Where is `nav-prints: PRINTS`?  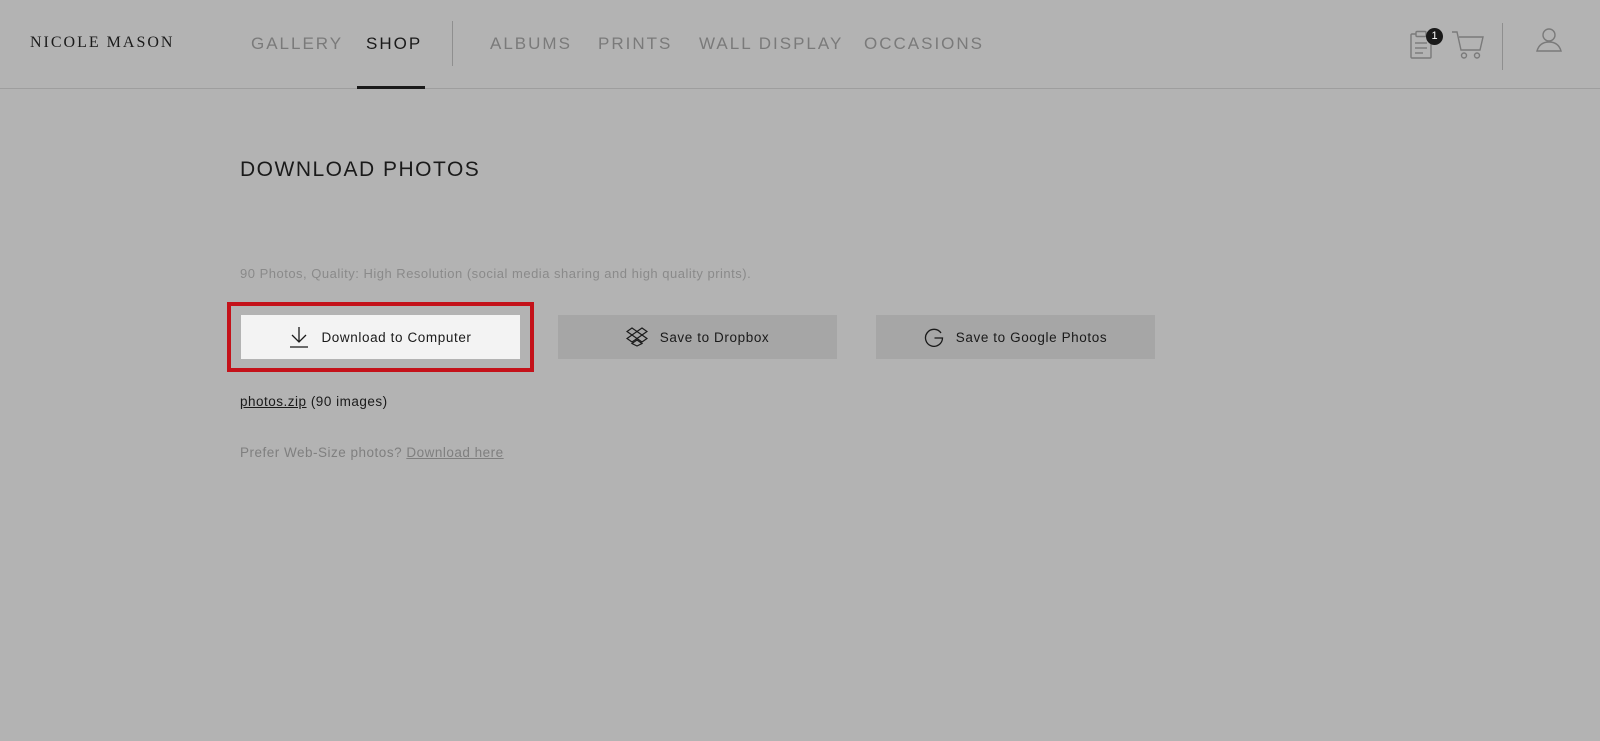
nav-prints: PRINTS is located at coordinates (635, 44).